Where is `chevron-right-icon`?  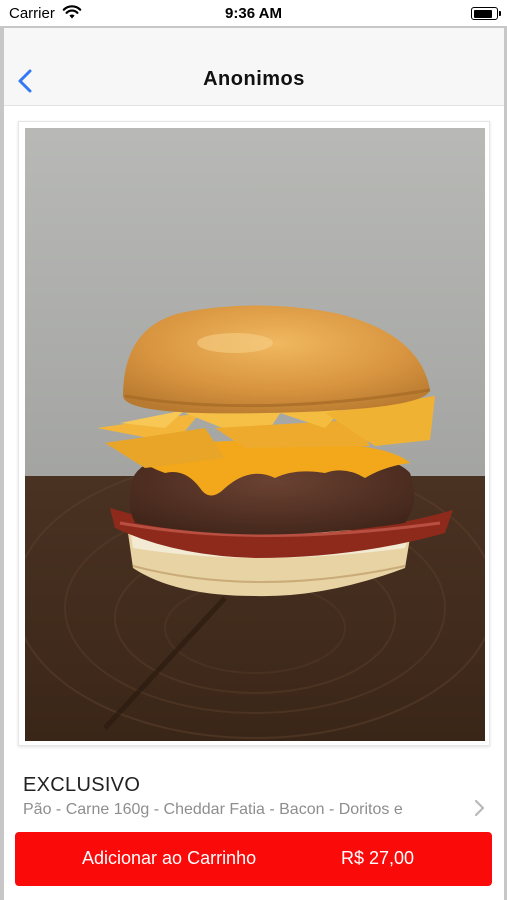
chevron-right-icon is located at coordinates (479, 808).